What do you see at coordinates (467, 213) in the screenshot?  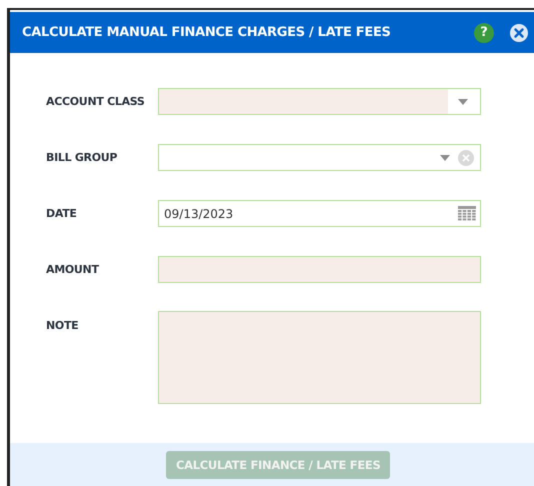 I see `calendar-icon` at bounding box center [467, 213].